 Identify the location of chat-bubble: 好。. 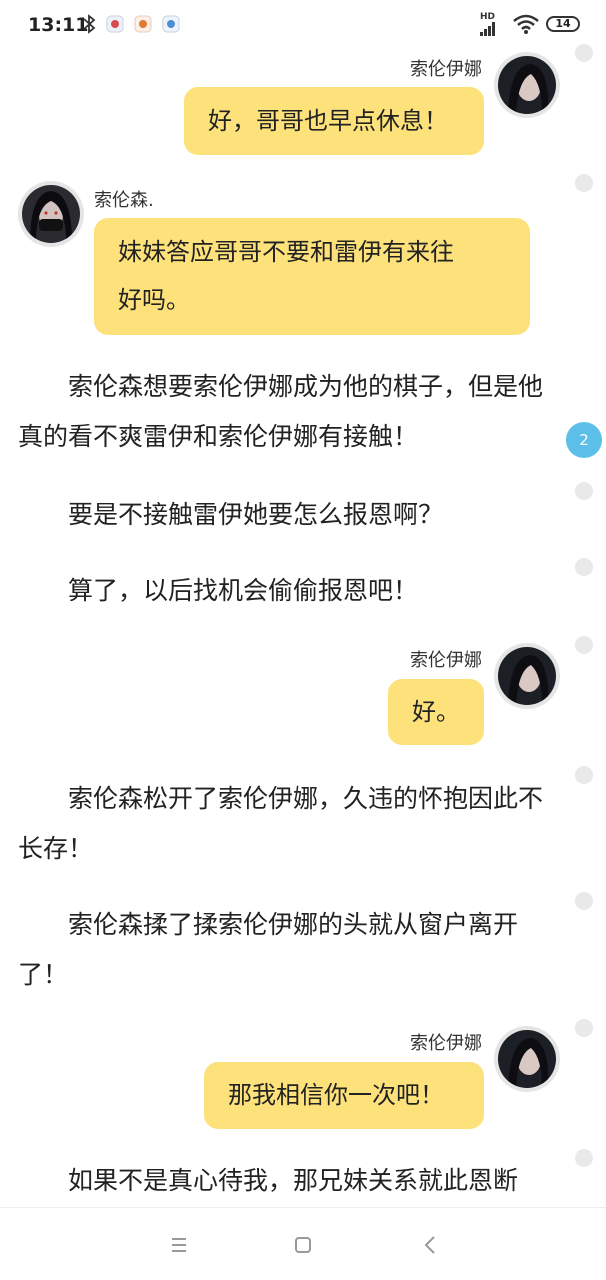
(436, 712).